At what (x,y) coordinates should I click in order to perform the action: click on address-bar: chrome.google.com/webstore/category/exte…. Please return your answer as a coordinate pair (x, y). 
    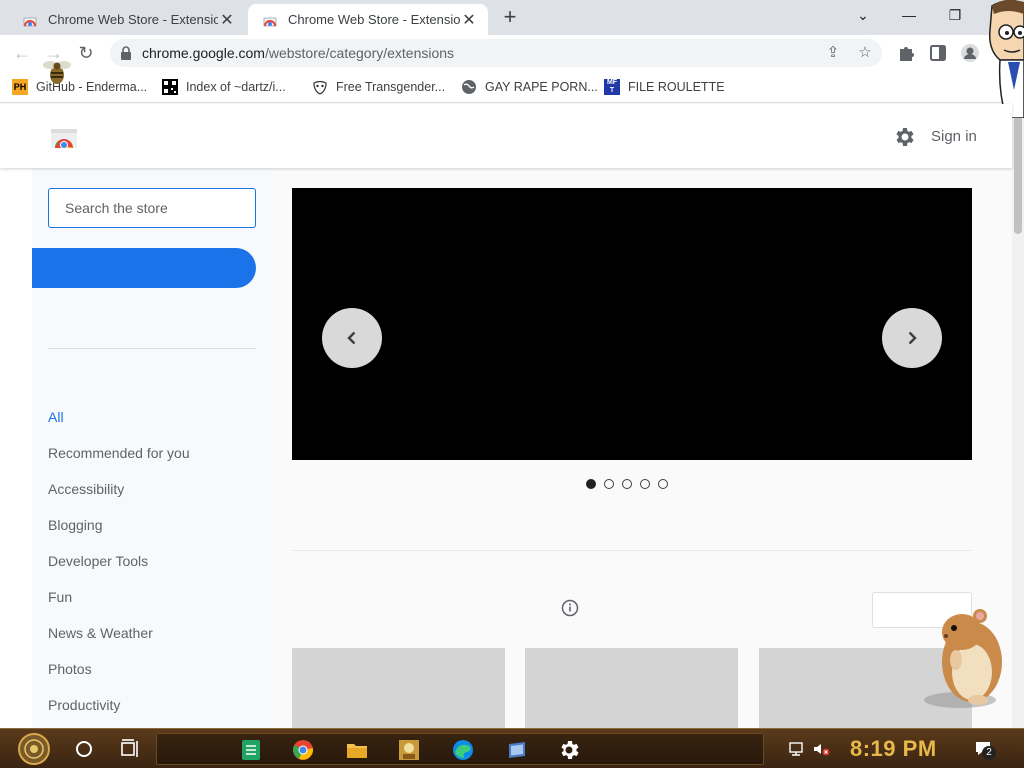
    Looking at the image, I should click on (496, 53).